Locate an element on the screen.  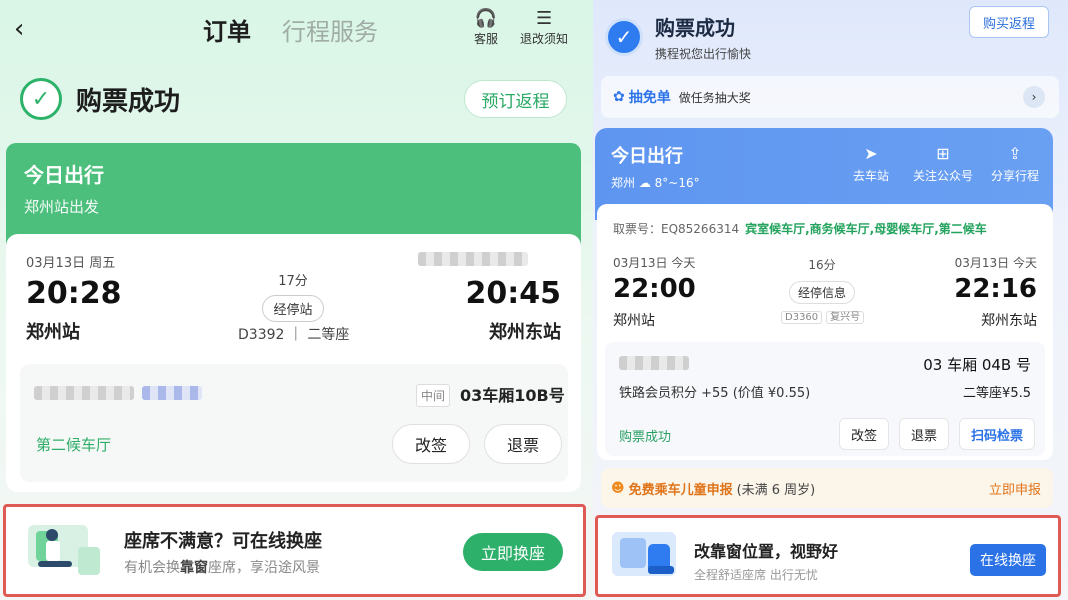
seat-info: 中间 03车厢10B号 第二候车厅 改签 退票 is located at coordinates (294, 423).